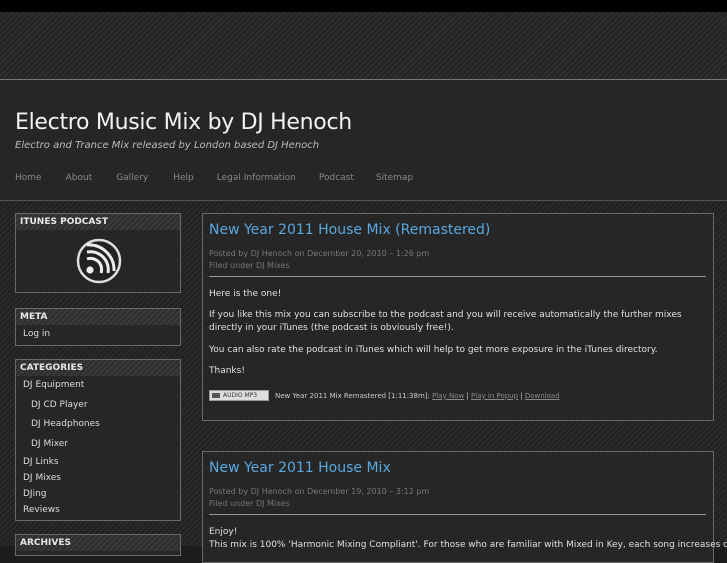 Image resolution: width=727 pixels, height=563 pixels. I want to click on widget-title-archives: ARCHIVES, so click(98, 543).